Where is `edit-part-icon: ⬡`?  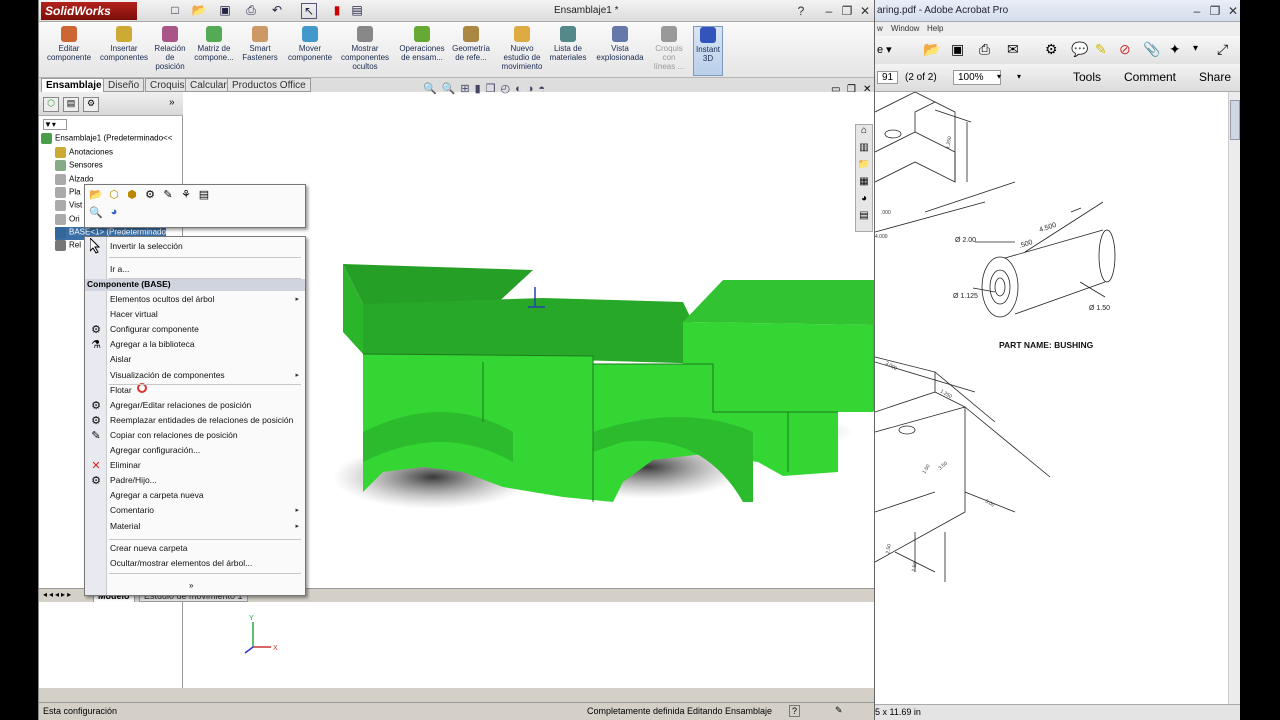
edit-part-icon: ⬡ is located at coordinates (114, 195).